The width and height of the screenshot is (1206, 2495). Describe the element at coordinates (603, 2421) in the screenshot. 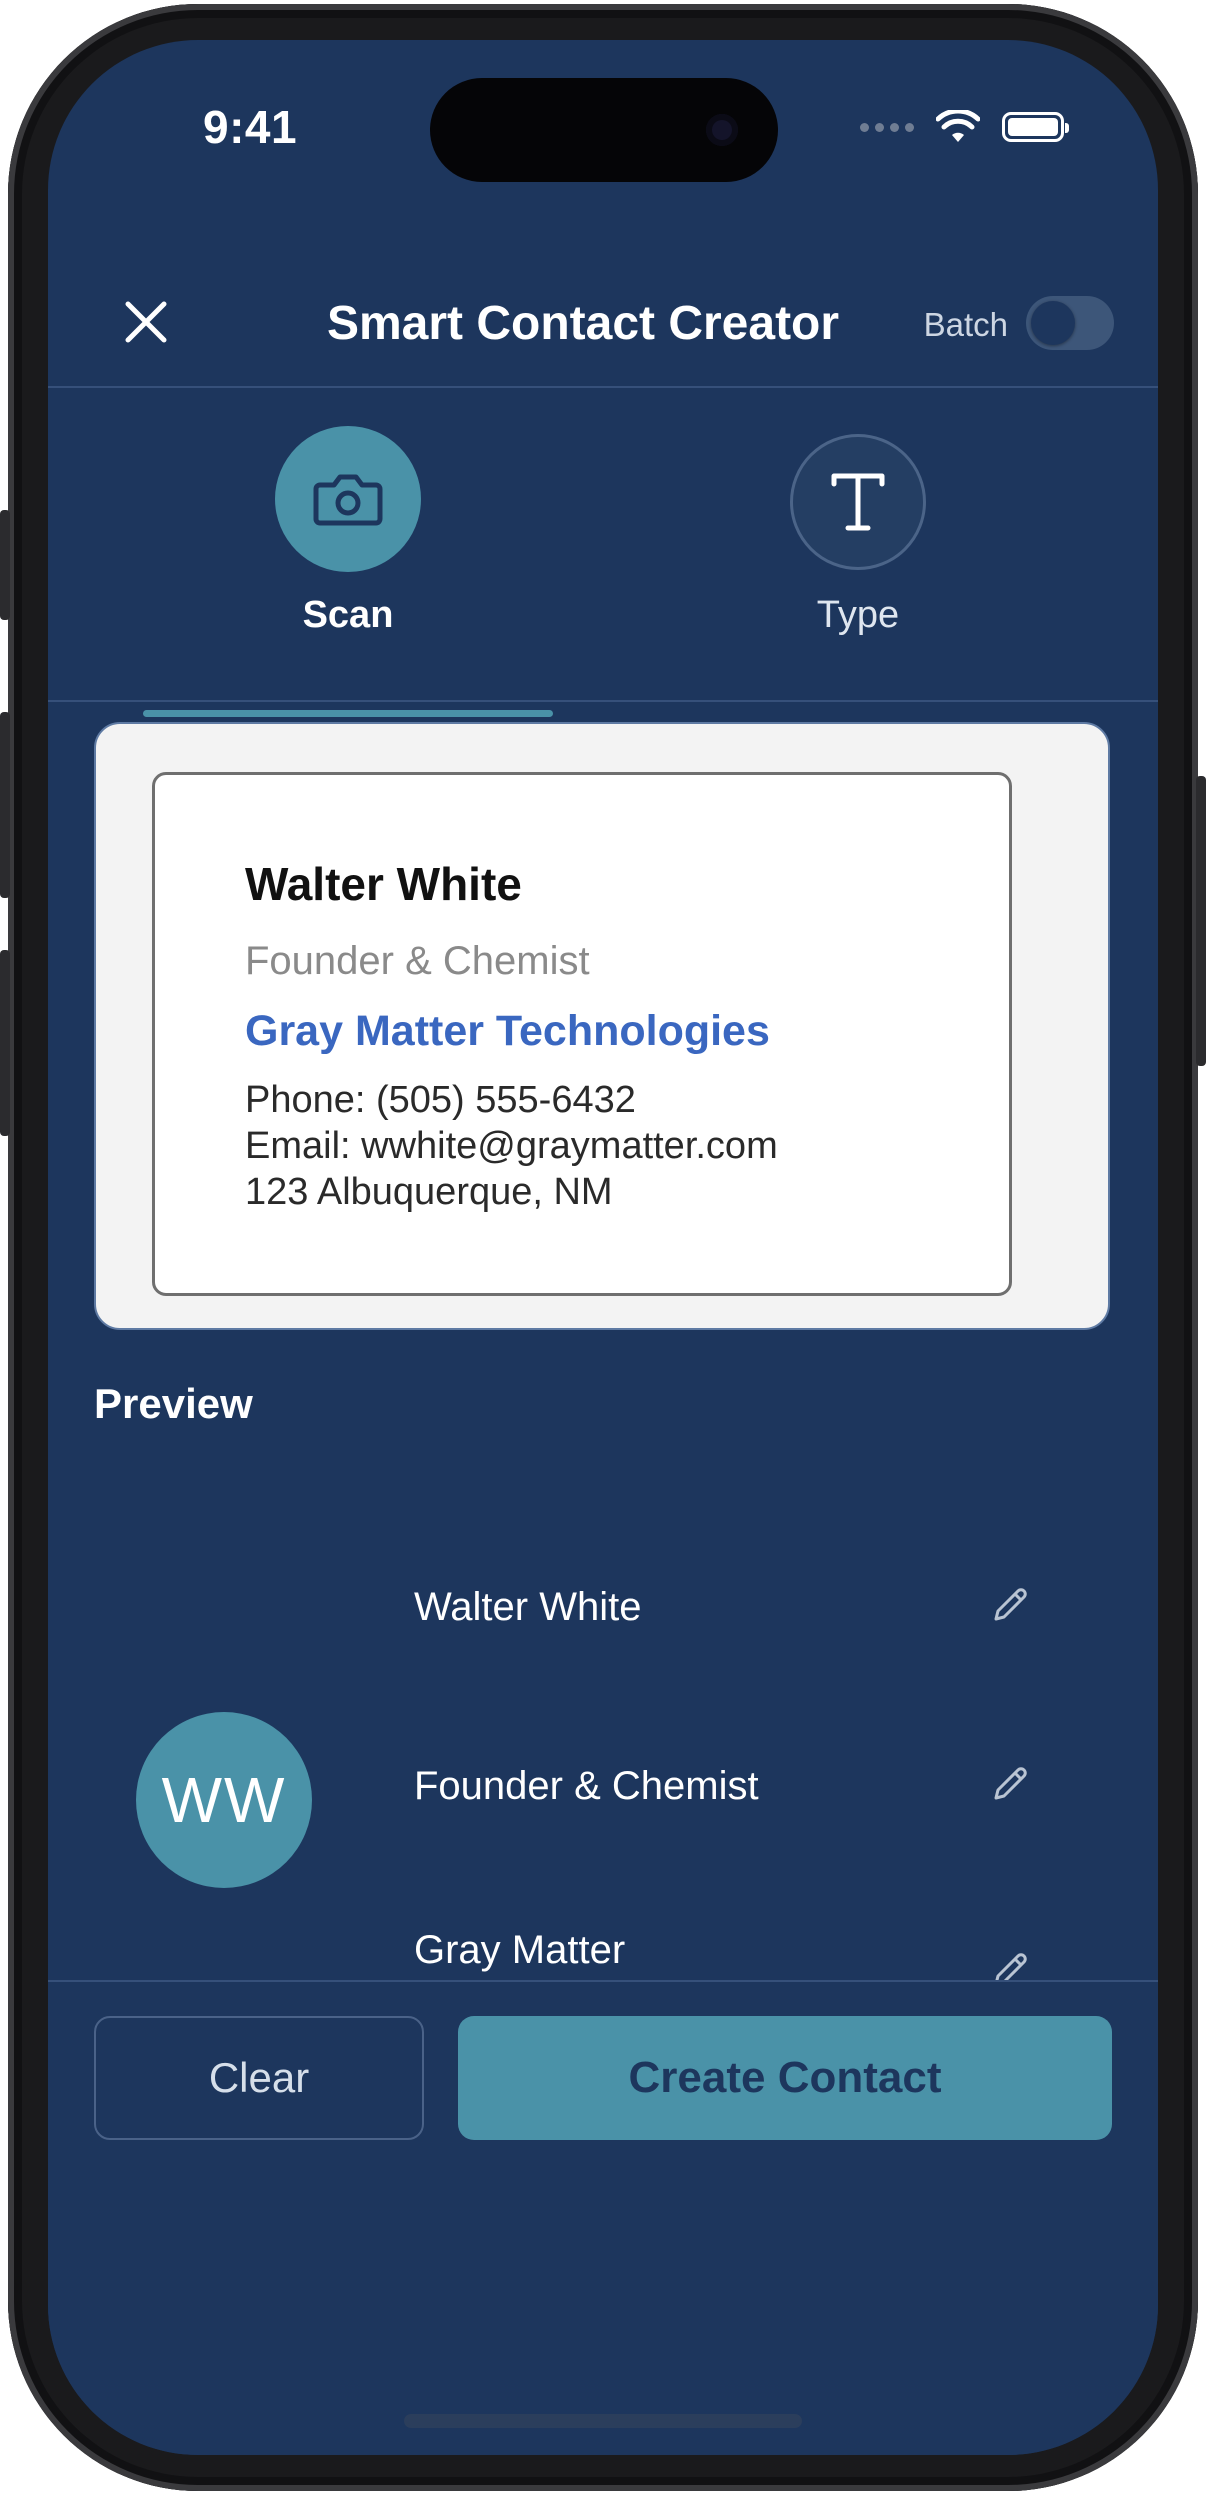

I see `home-indicator` at that location.